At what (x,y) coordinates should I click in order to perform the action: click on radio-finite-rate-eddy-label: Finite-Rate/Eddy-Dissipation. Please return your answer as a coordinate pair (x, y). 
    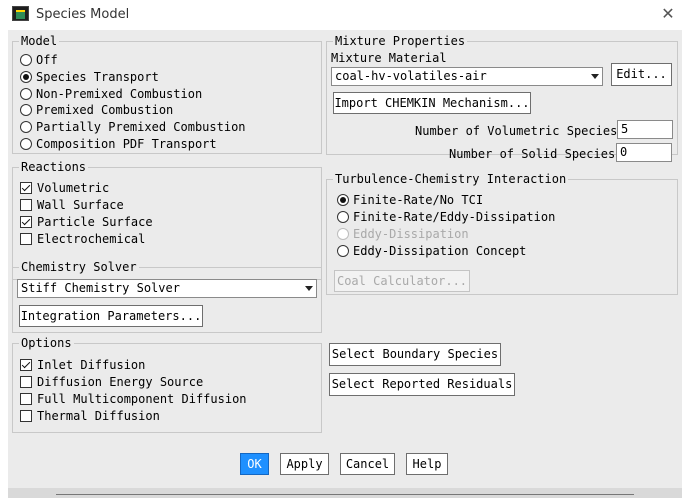
    Looking at the image, I should click on (454, 217).